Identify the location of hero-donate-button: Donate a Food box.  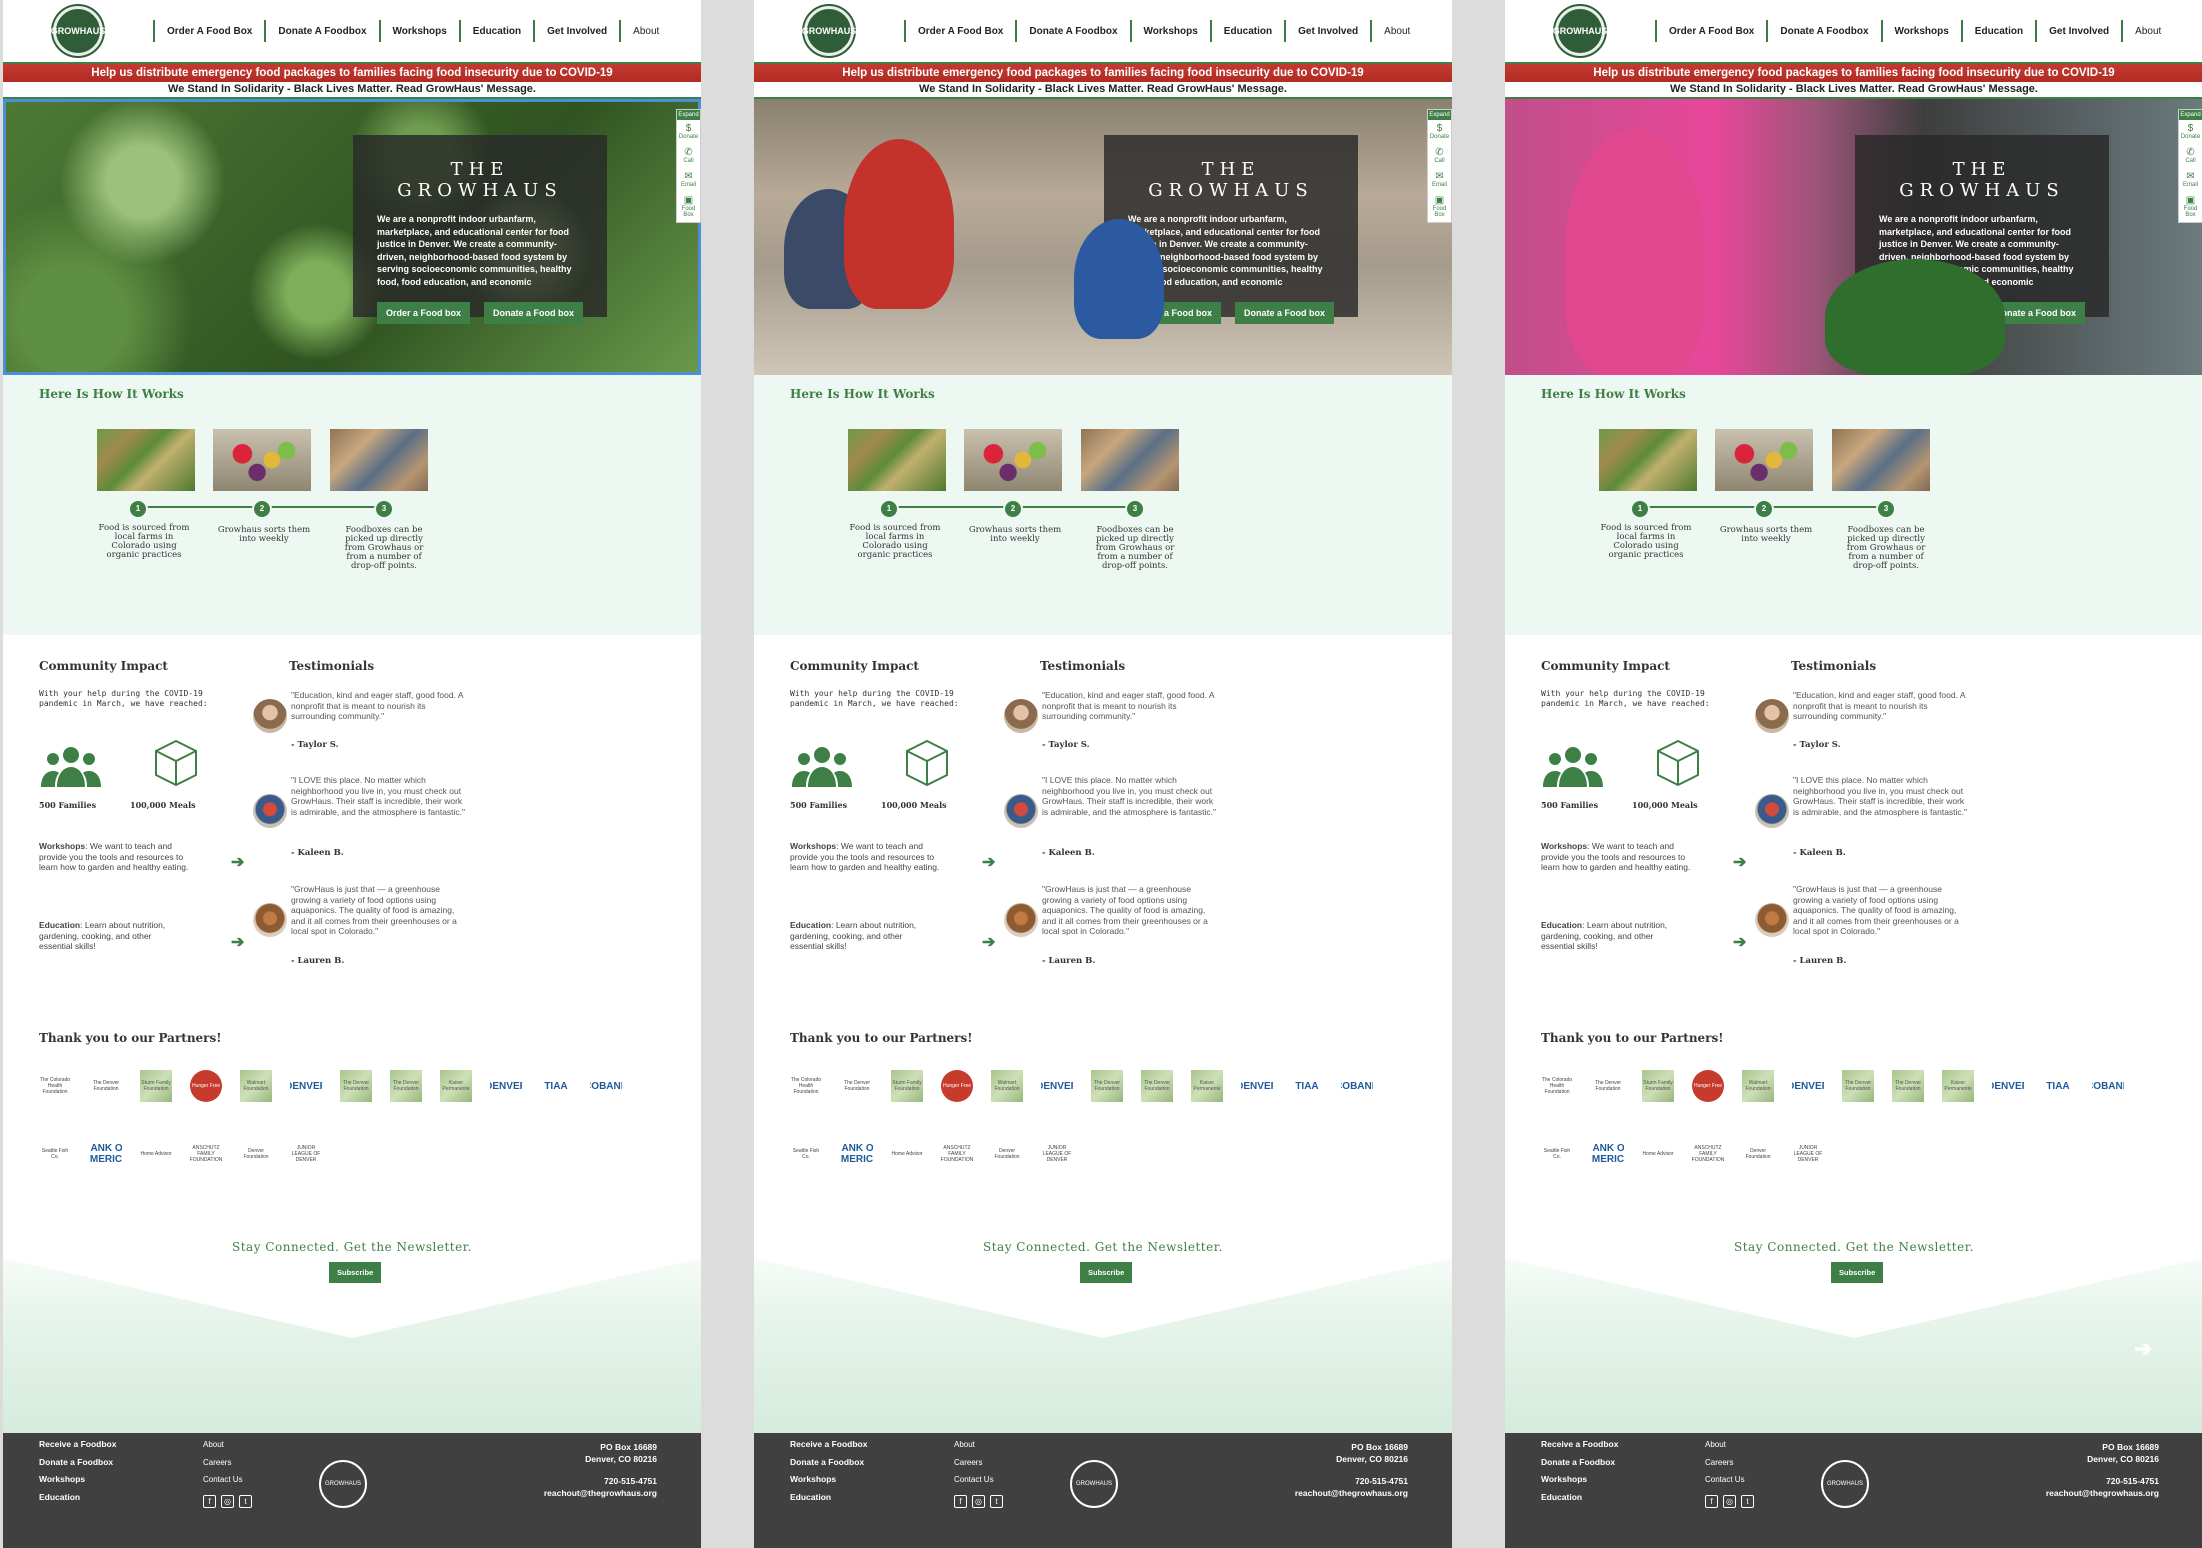
(1284, 313).